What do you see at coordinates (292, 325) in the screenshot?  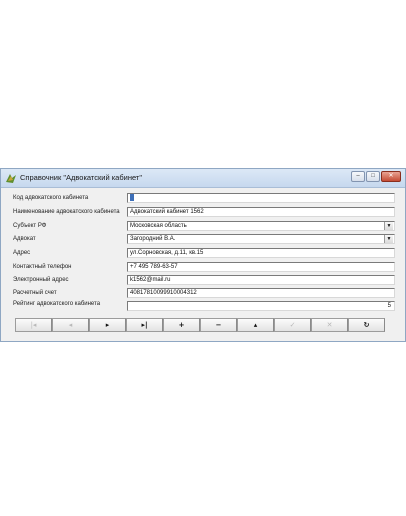 I see `post-record-button: ✓` at bounding box center [292, 325].